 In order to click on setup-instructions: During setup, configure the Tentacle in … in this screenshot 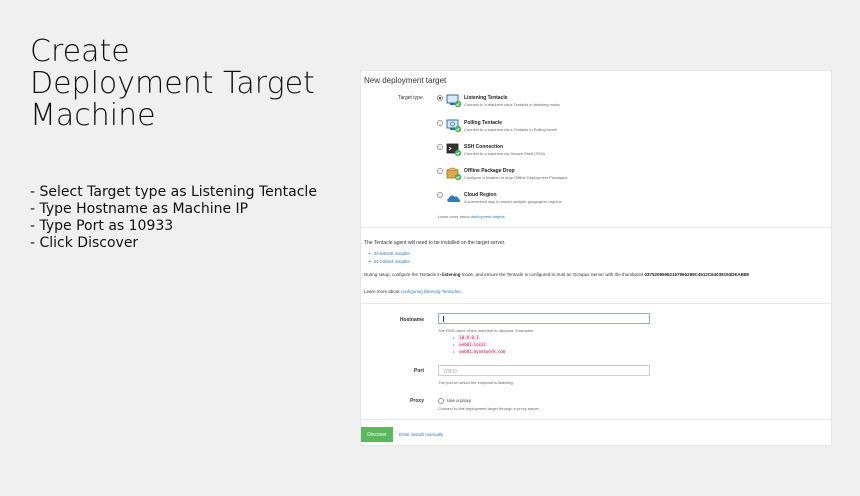, I will do `click(556, 274)`.